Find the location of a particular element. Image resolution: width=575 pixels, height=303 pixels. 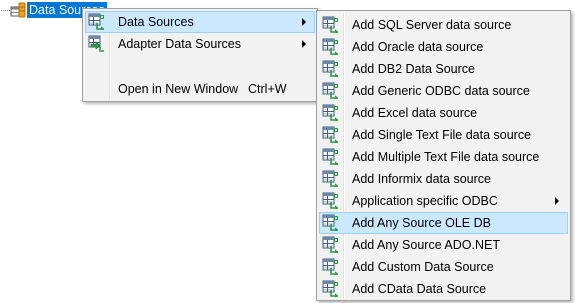

menu-item-adapter-data-sources: Adapter Data Sources is located at coordinates (200, 44).